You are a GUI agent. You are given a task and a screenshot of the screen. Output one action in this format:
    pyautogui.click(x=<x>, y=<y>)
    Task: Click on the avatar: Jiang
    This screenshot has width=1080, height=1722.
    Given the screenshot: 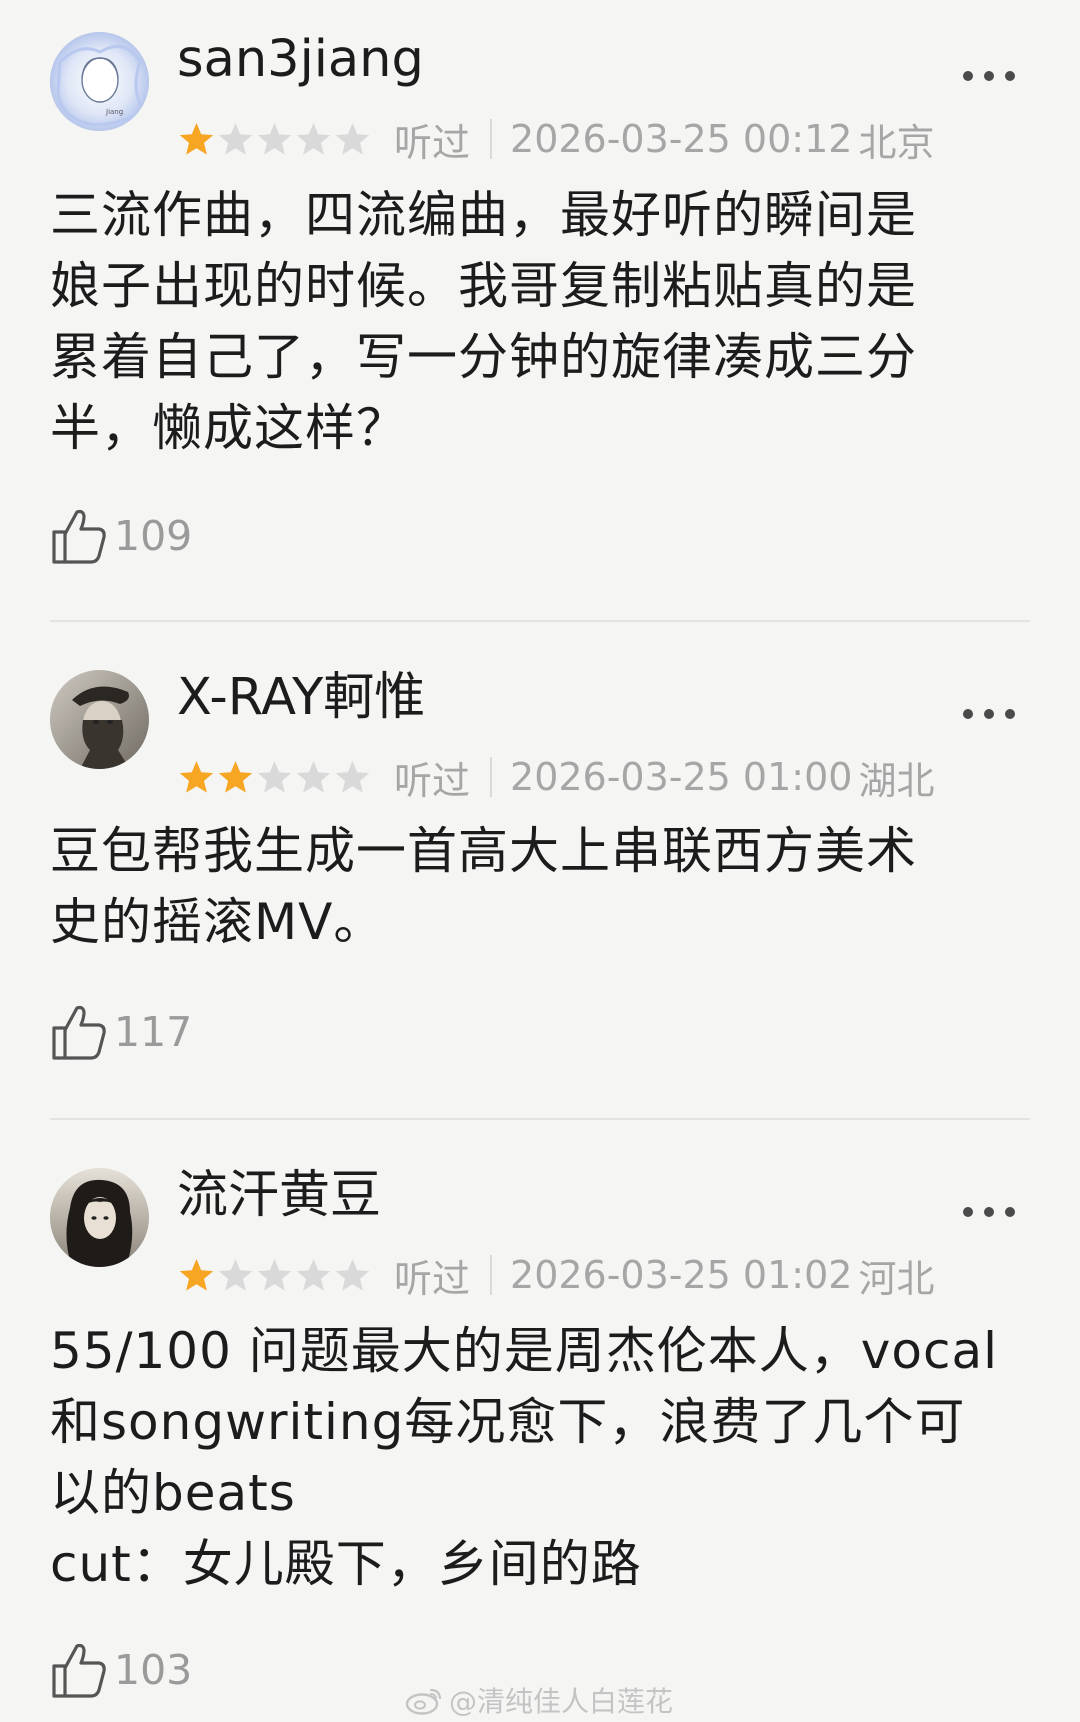 What is the action you would take?
    pyautogui.click(x=99, y=81)
    